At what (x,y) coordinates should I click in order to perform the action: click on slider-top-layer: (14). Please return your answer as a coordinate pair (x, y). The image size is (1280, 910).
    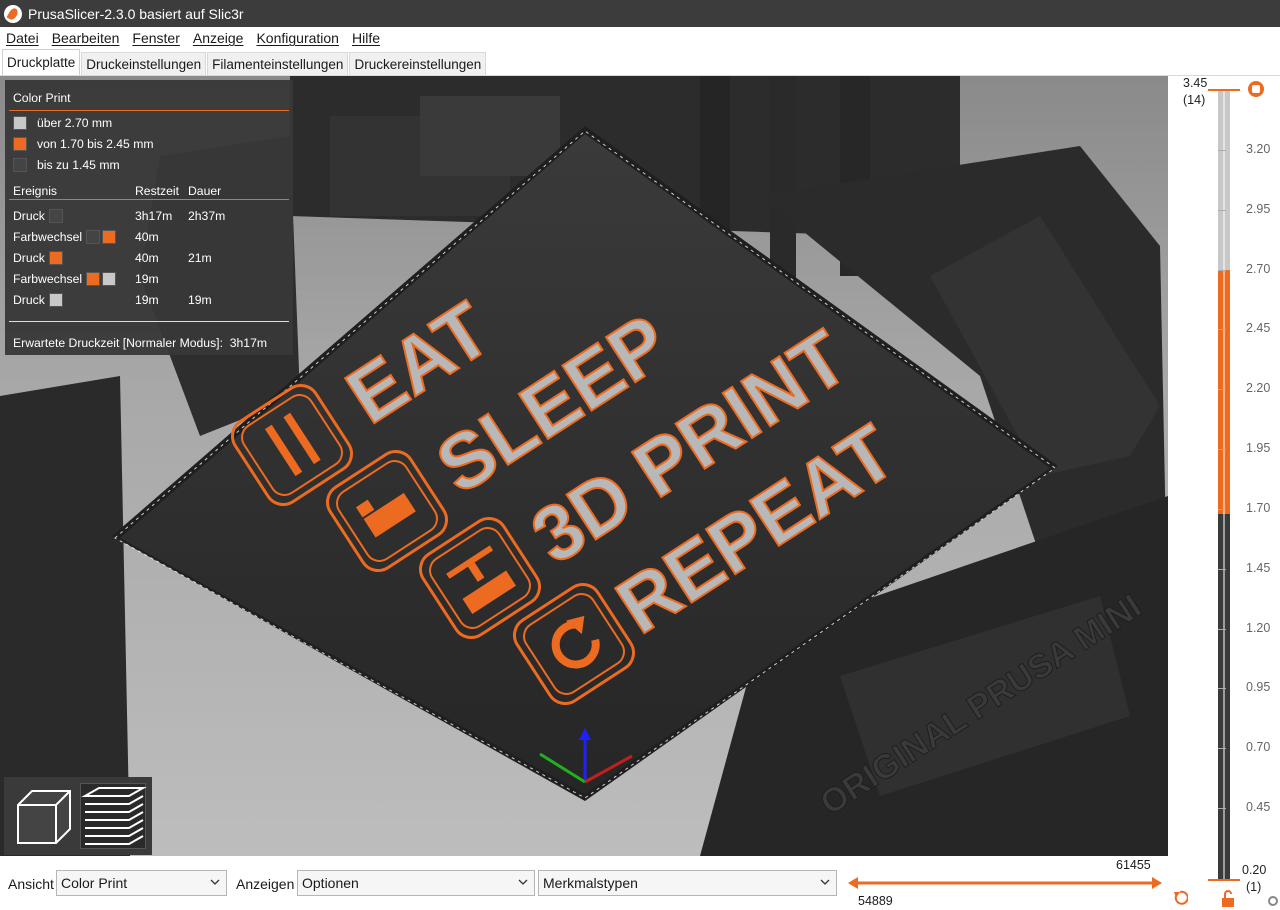
    Looking at the image, I should click on (1194, 100).